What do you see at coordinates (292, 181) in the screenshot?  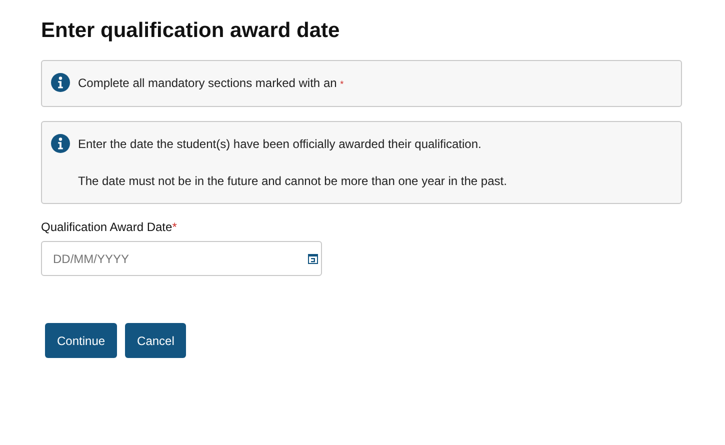 I see `notice-text: The date must not be in the future and cannot be more than one year in the past.` at bounding box center [292, 181].